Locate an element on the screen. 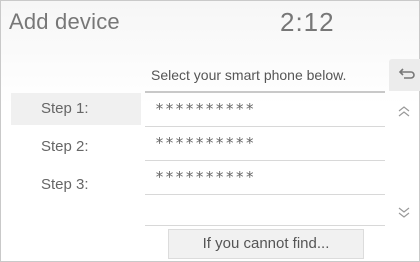 This screenshot has height=262, width=420. steps-list: Step 1: Step 2: Step 3: is located at coordinates (76, 150).